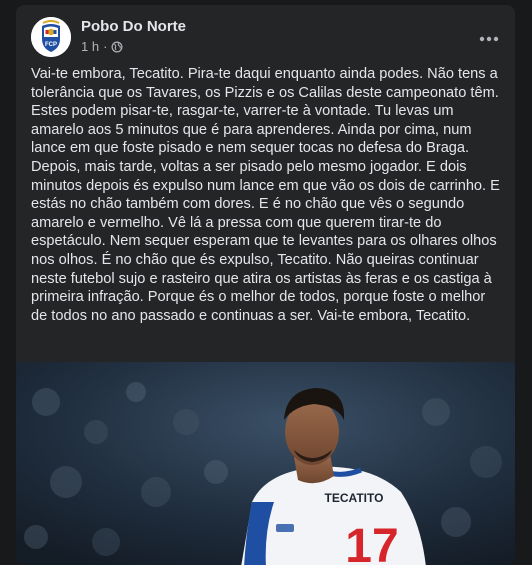 This screenshot has width=532, height=565. Describe the element at coordinates (354, 498) in the screenshot. I see `jersey-name: TECATITO` at that location.